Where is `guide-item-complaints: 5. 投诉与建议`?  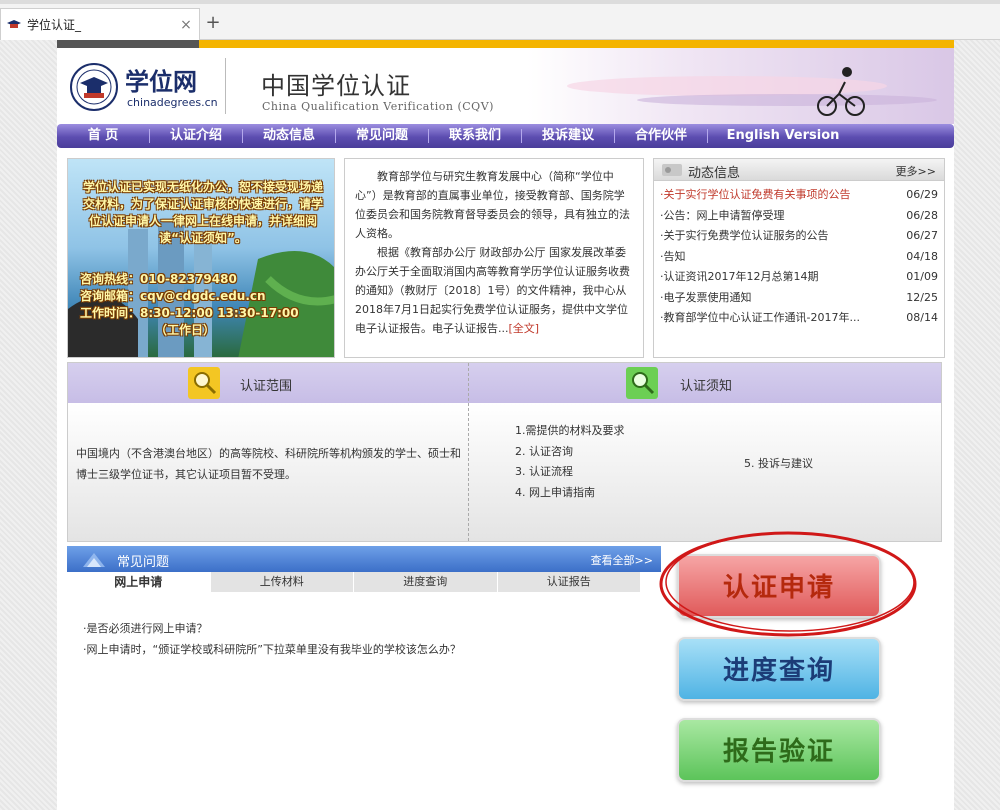
guide-item-complaints: 5. 投诉与建议 is located at coordinates (778, 463).